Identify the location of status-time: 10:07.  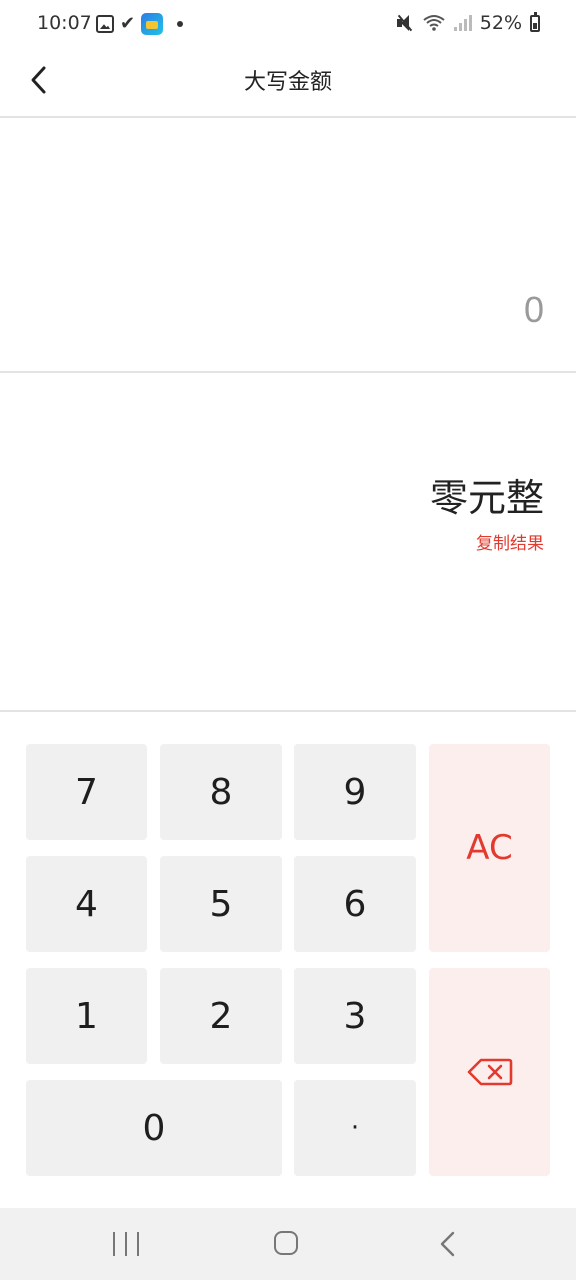
(64, 23).